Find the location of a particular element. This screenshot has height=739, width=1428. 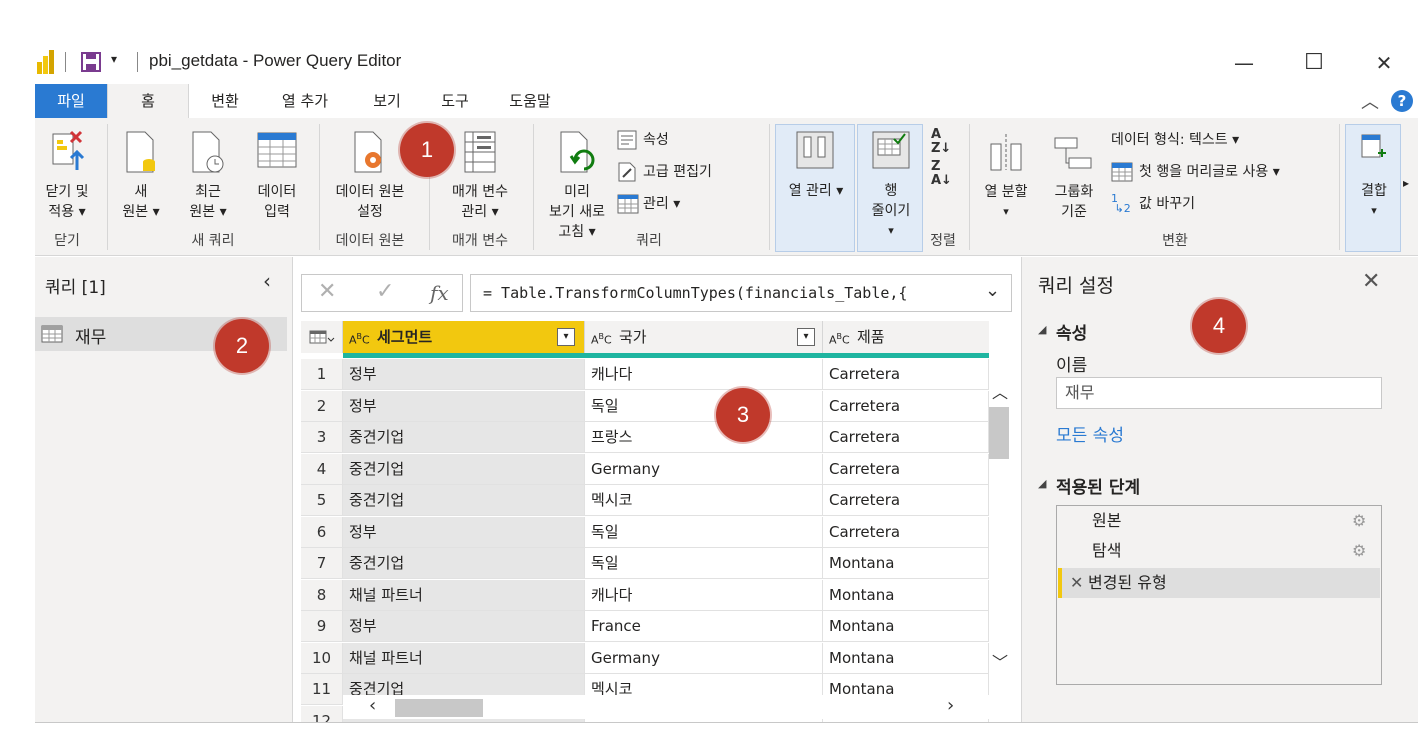

row-number: 5 is located at coordinates (322, 500).